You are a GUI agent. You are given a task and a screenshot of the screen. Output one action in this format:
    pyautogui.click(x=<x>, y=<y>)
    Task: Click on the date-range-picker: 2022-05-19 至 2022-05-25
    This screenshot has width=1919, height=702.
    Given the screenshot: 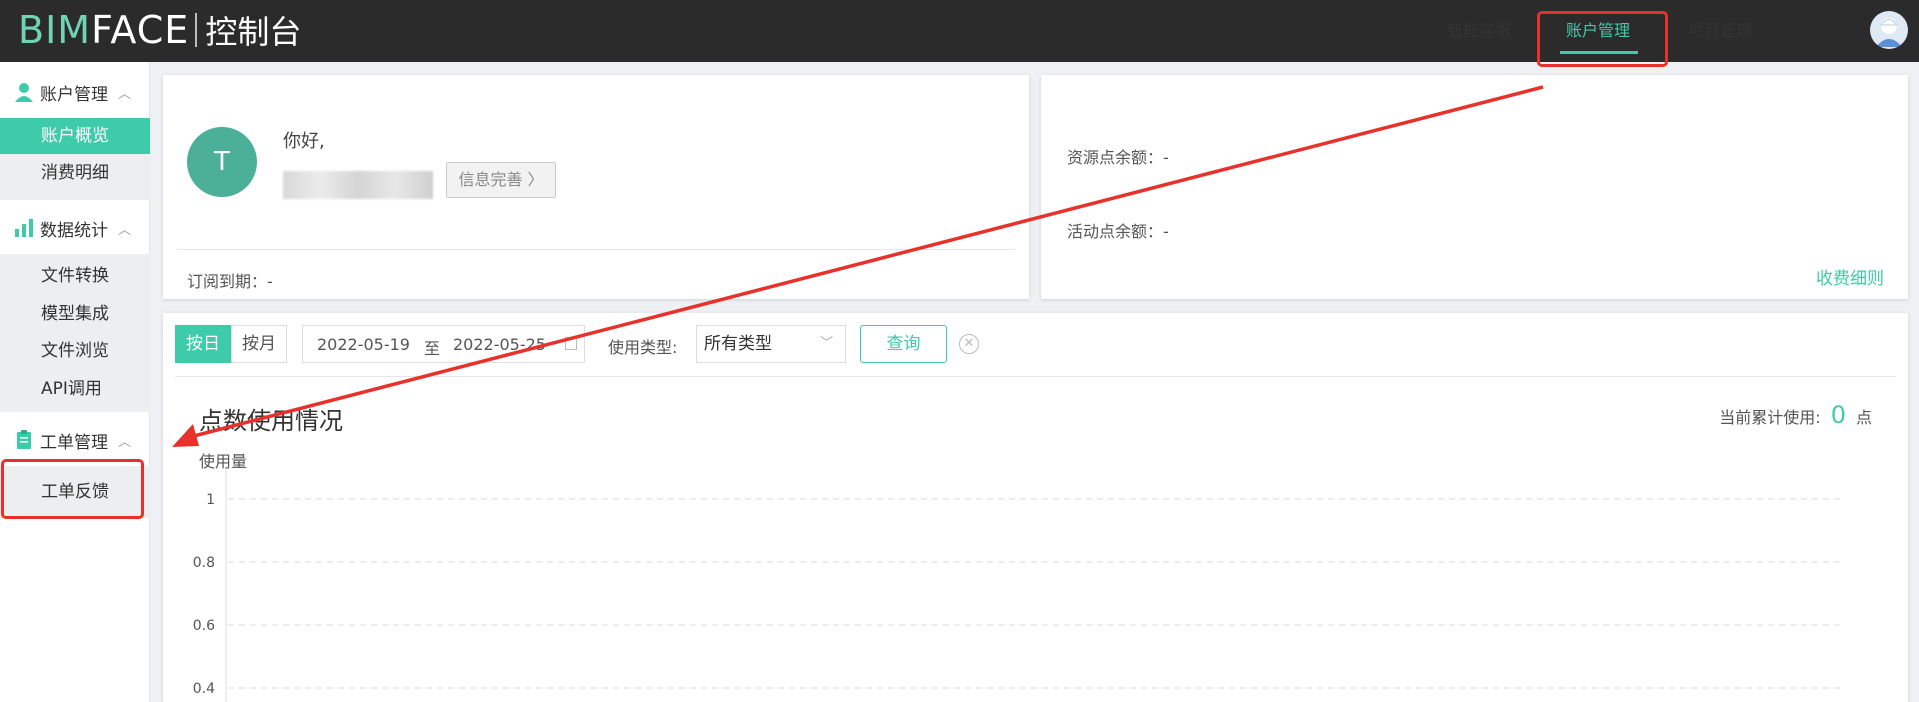 What is the action you would take?
    pyautogui.click(x=443, y=344)
    